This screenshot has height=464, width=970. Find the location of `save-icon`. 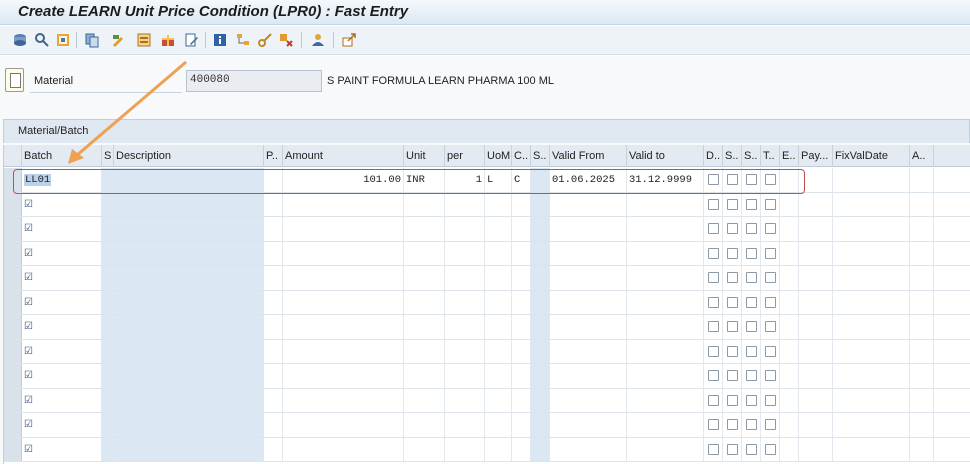

save-icon is located at coordinates (20, 40).